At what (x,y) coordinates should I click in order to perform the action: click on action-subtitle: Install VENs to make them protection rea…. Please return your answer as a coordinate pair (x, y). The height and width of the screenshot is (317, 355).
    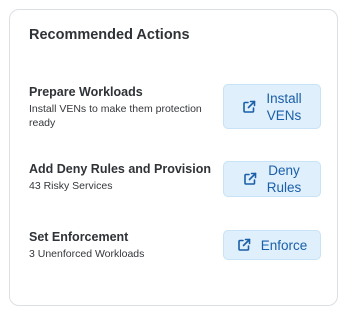
    Looking at the image, I should click on (115, 116).